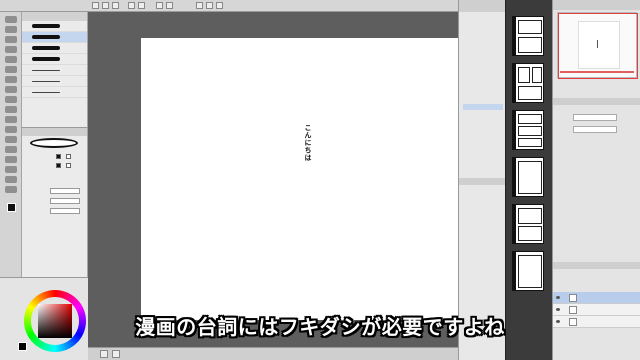  Describe the element at coordinates (11, 39) in the screenshot. I see `operation-icon` at that location.